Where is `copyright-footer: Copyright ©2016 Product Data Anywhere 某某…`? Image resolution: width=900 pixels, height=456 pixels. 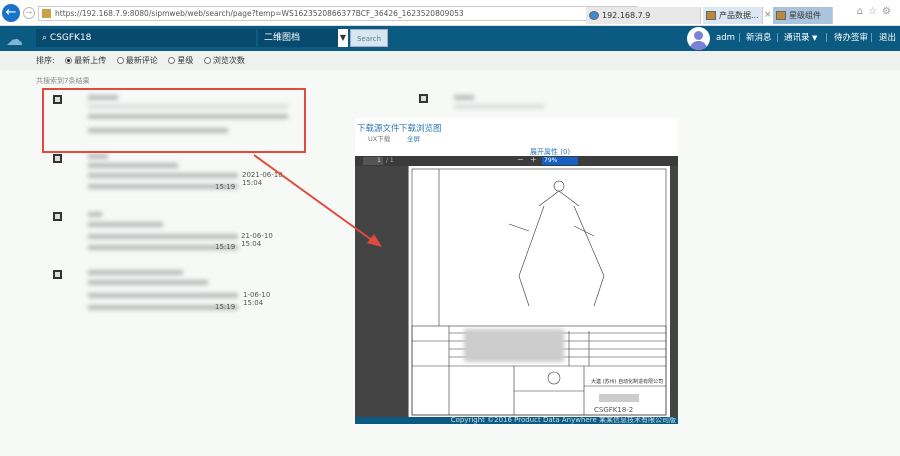 copyright-footer: Copyright ©2016 Product Data Anywhere 某某… is located at coordinates (516, 420).